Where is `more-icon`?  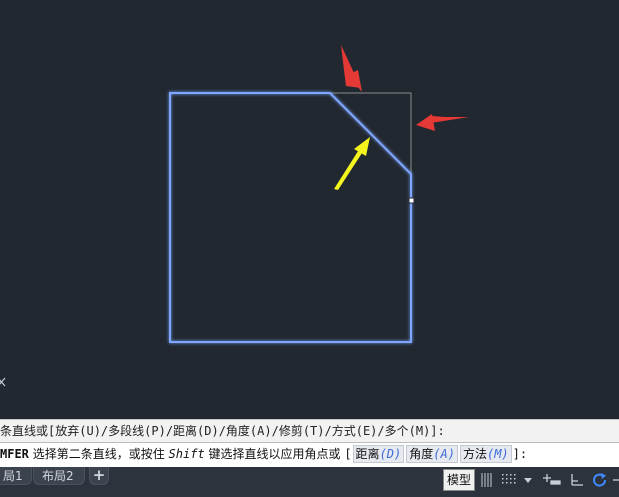 more-icon is located at coordinates (615, 480).